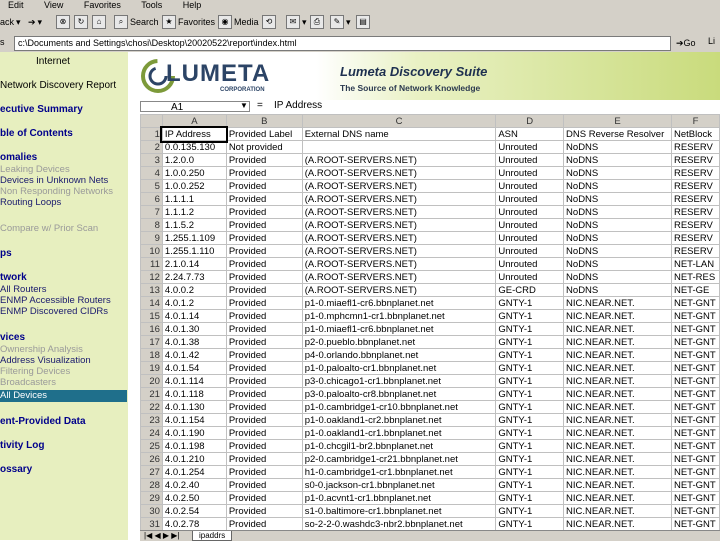 The height and width of the screenshot is (541, 720). I want to click on row-header: 29, so click(151, 498).